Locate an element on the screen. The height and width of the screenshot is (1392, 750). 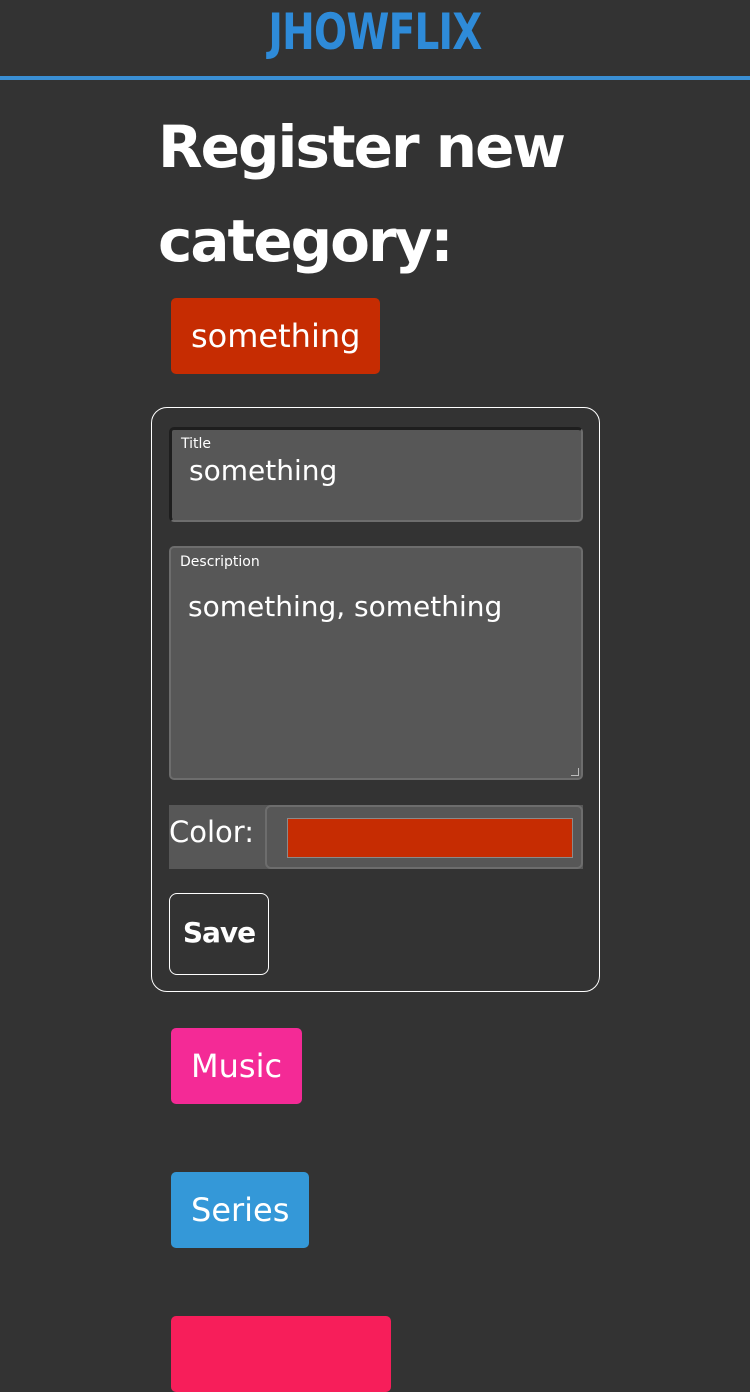
category-chip is located at coordinates (281, 1354).